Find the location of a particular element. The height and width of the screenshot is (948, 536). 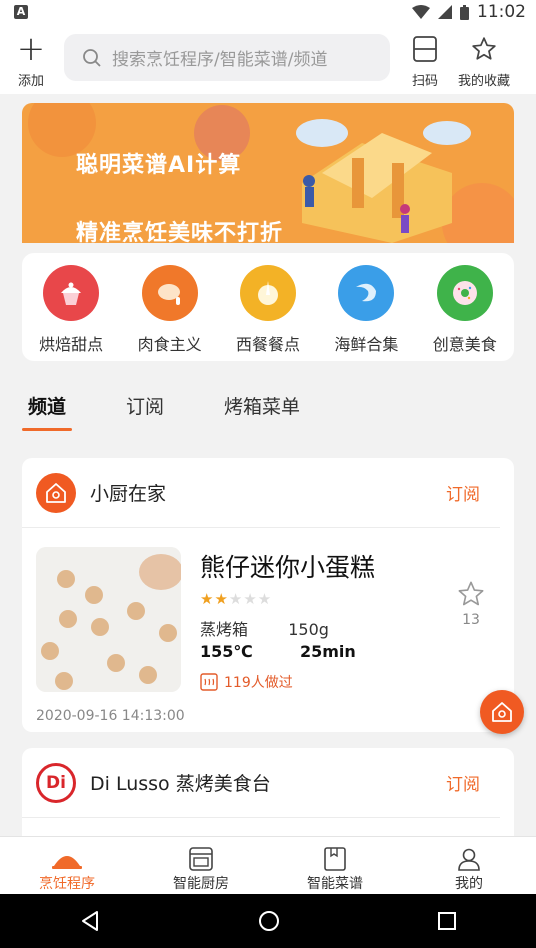

channel-card: Di Di Lusso 蒸烤美食台 订阅 is located at coordinates (268, 798).